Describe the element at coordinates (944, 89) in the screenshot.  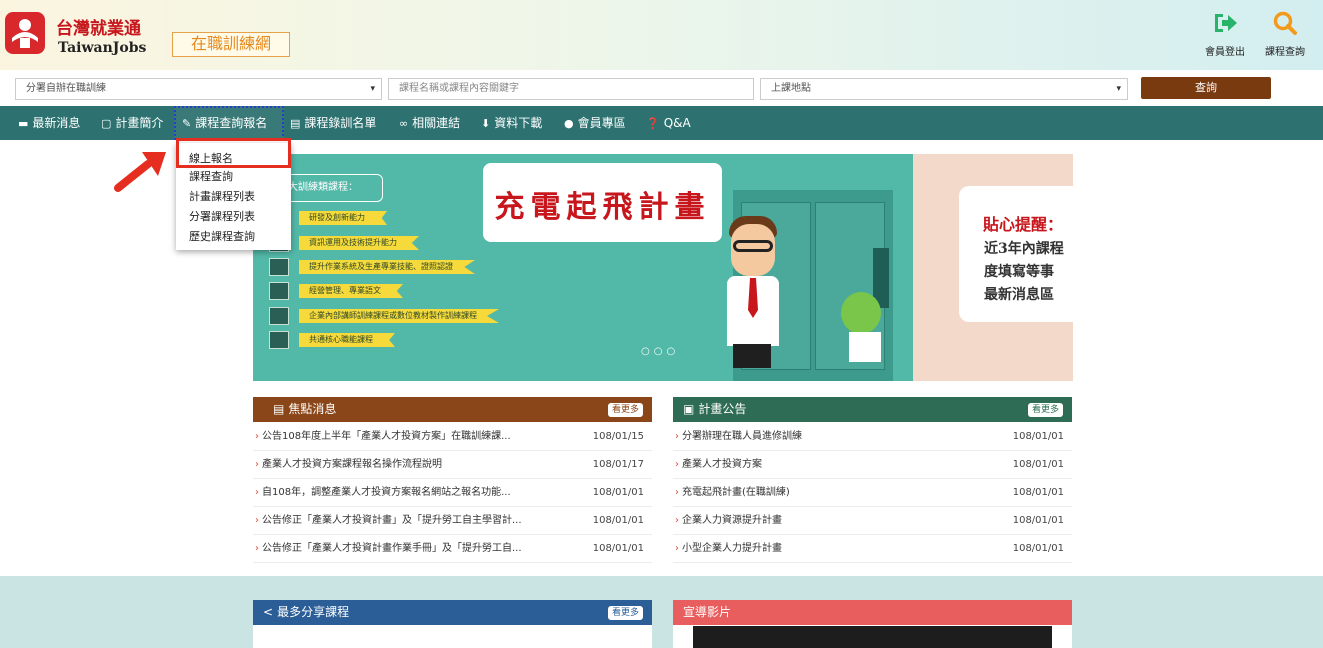
I see `location-select: 上課地點 ▾` at that location.